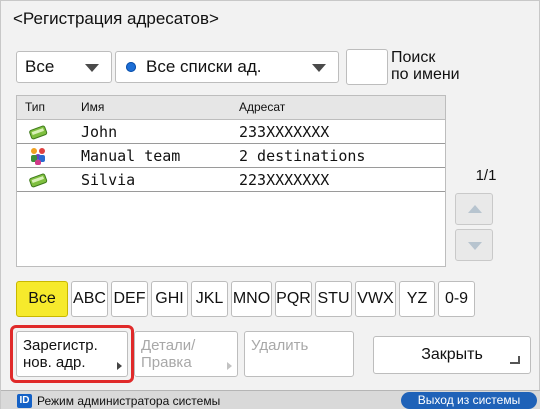 The height and width of the screenshot is (409, 540). Describe the element at coordinates (293, 299) in the screenshot. I see `tab-pqr: PQR` at that location.